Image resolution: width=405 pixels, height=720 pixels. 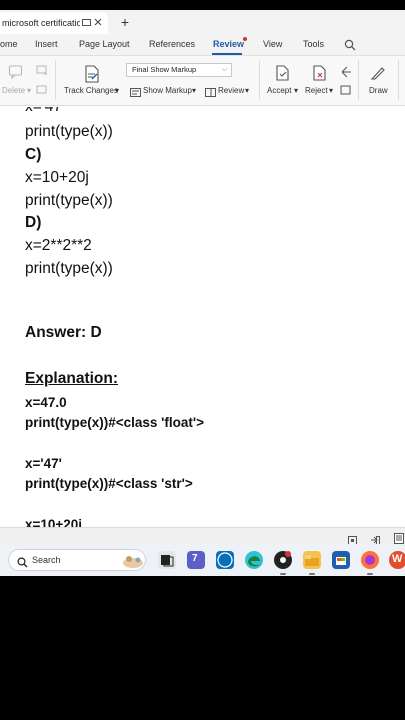 I want to click on dell-icon, so click(x=225, y=560).